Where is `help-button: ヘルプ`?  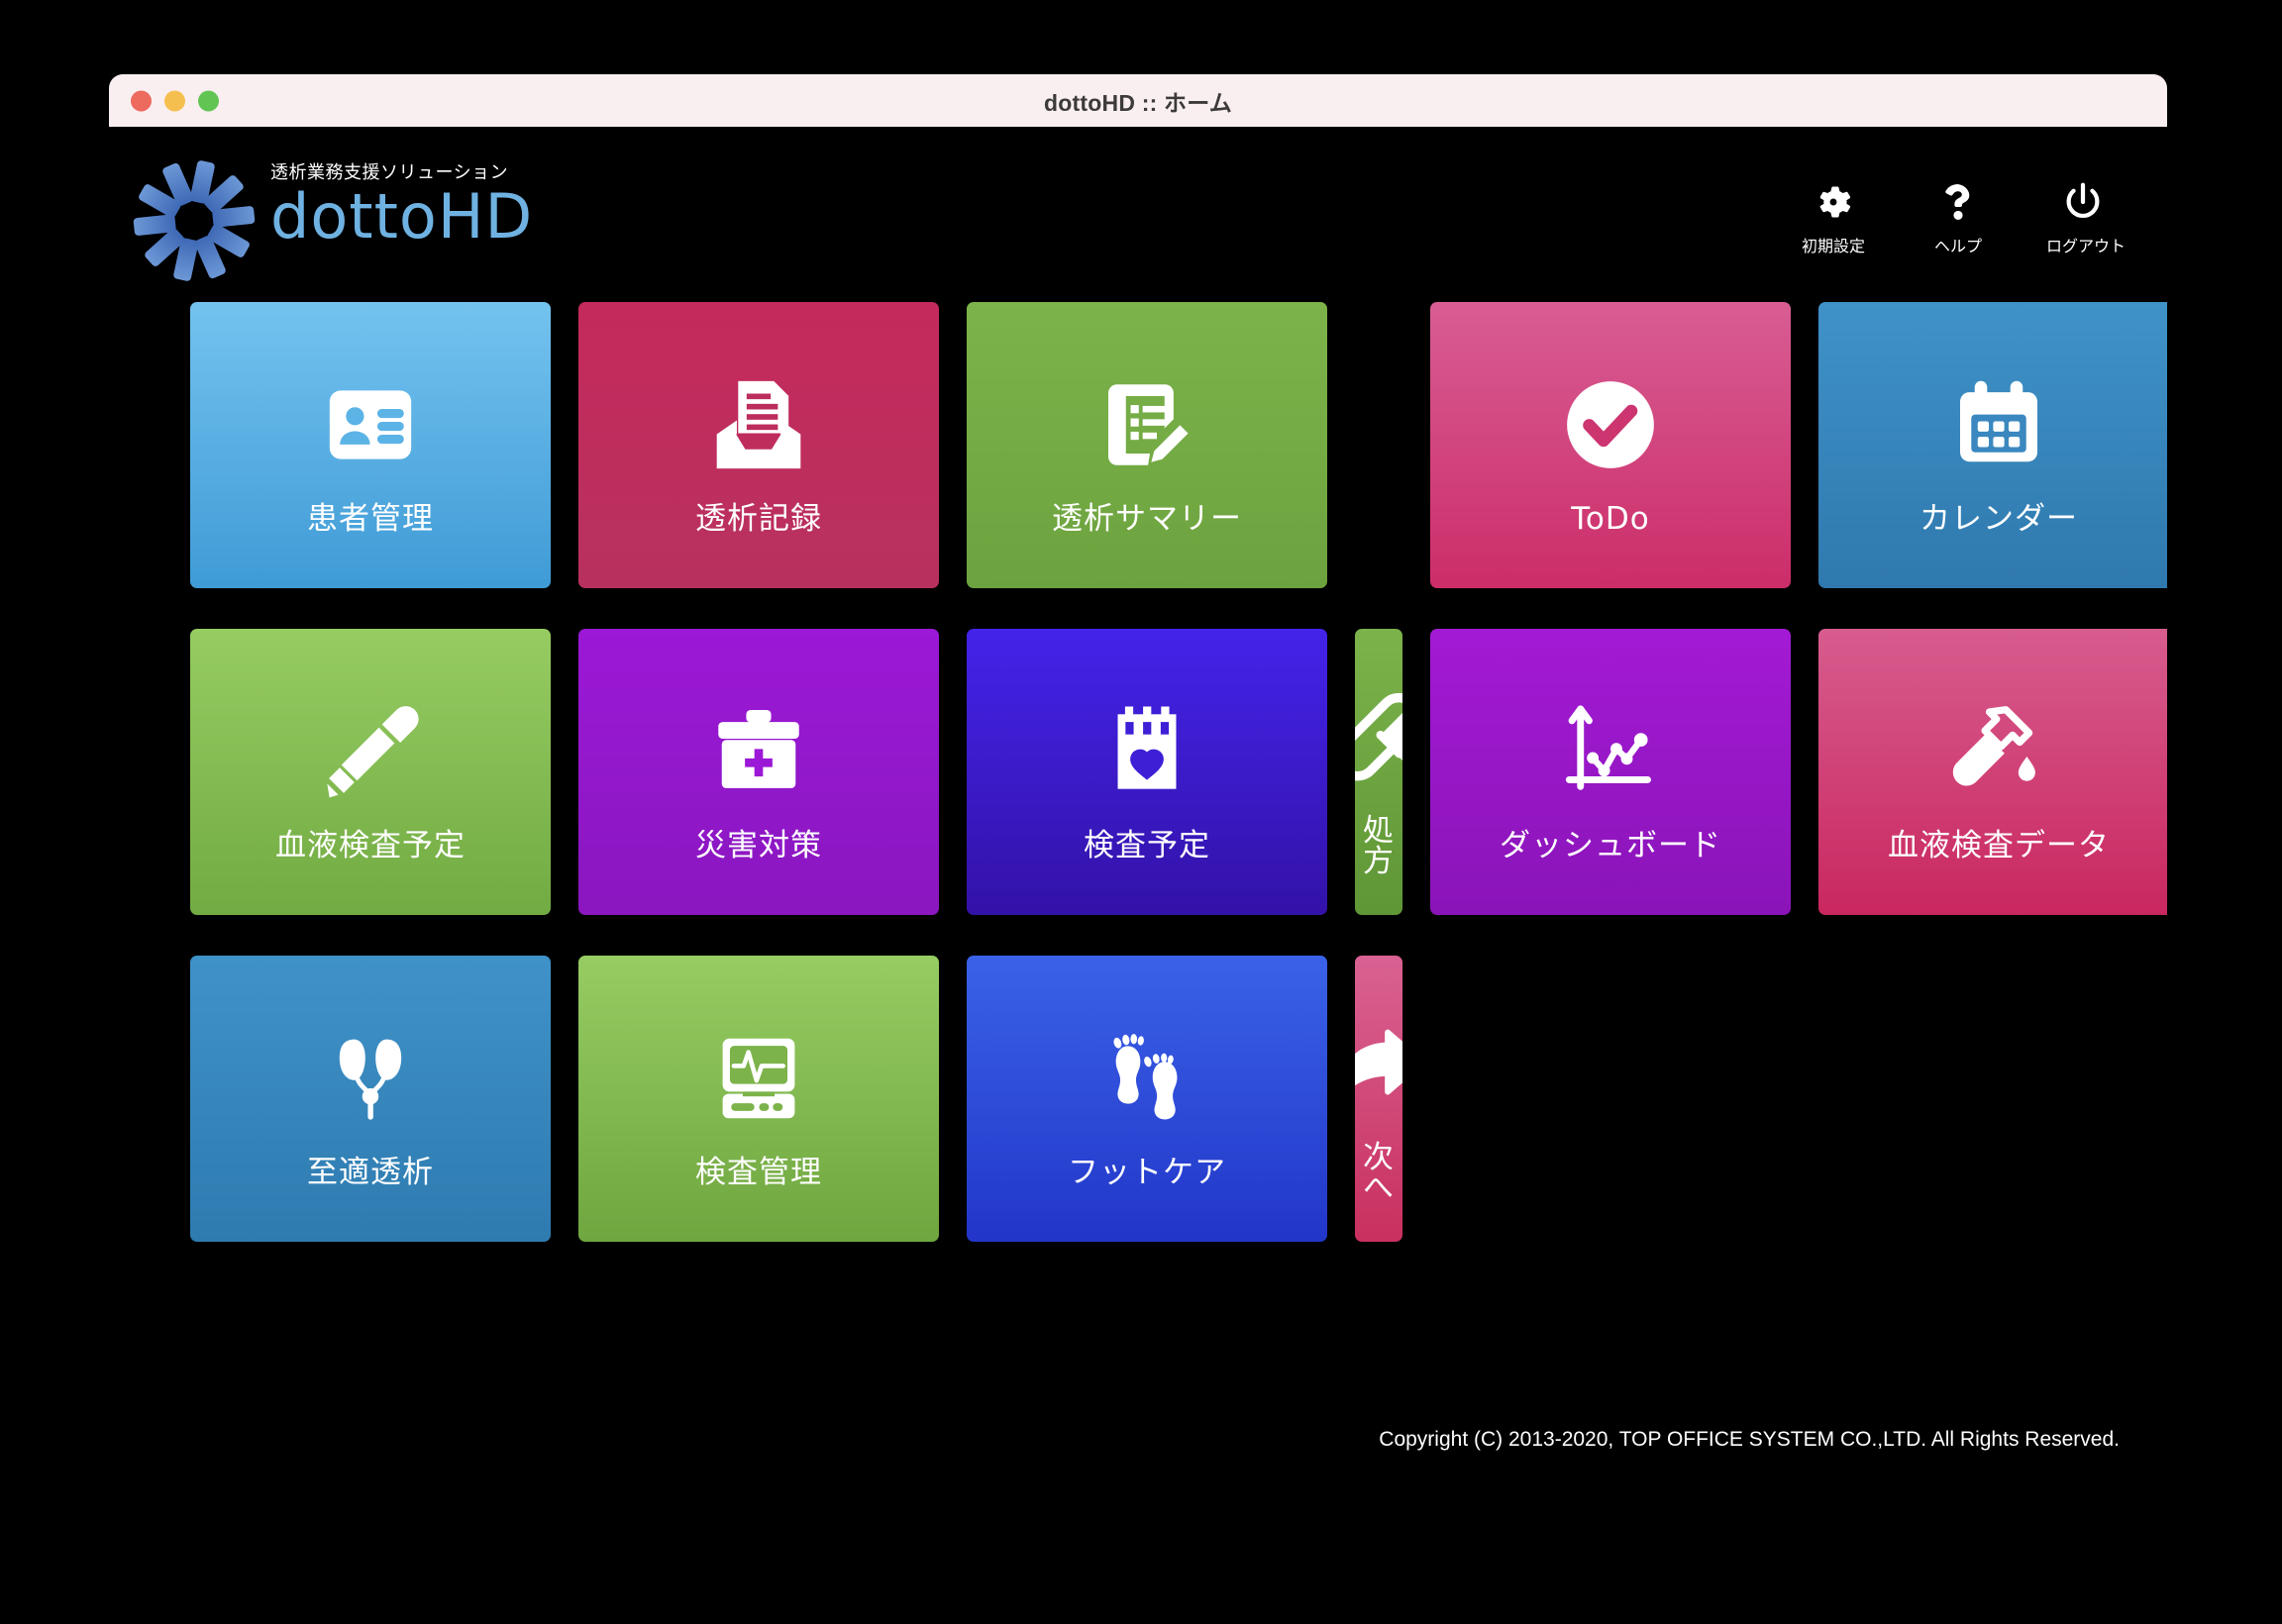
help-button: ヘルプ is located at coordinates (1958, 216).